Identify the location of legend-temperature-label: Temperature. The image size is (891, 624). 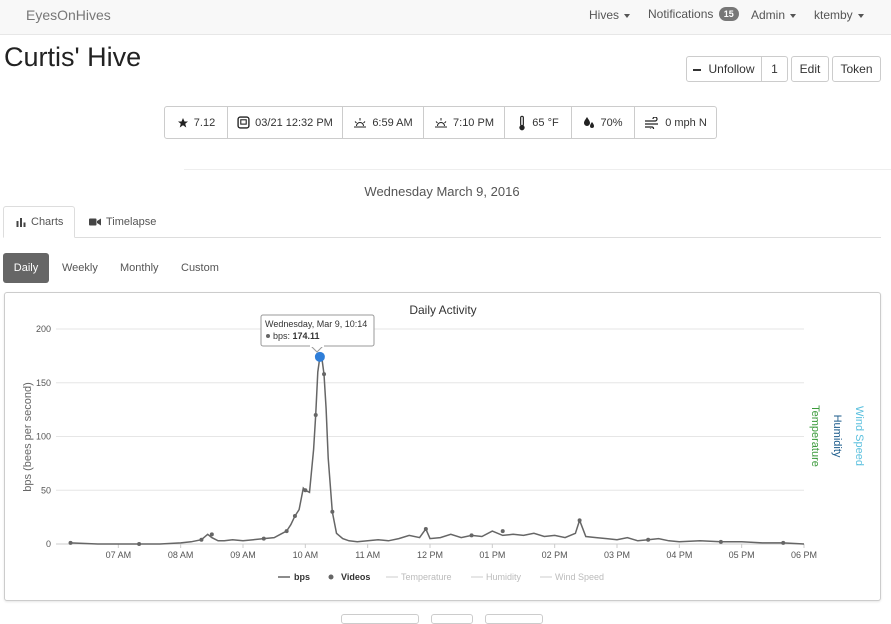
(426, 577).